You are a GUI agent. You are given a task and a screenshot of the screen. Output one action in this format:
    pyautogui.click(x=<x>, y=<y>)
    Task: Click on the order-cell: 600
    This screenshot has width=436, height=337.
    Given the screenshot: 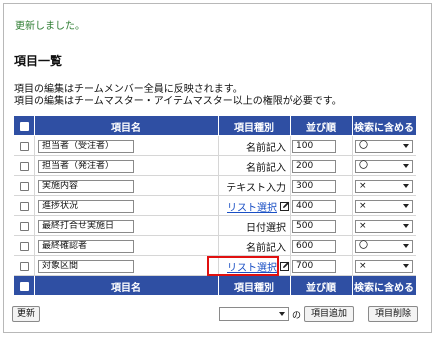 What is the action you would take?
    pyautogui.click(x=321, y=246)
    